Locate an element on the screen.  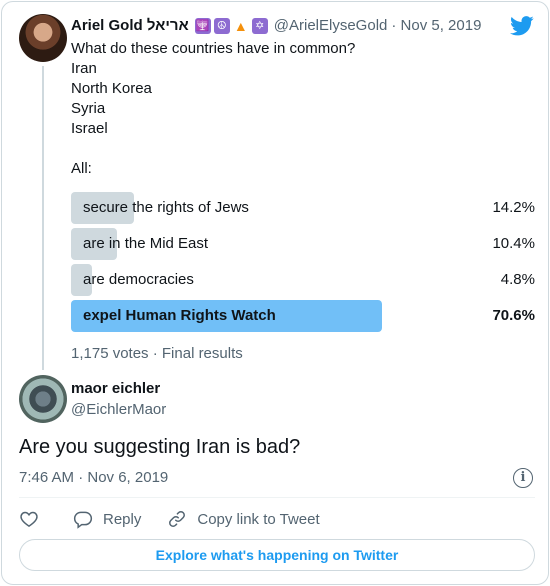
reply-author-avatar is located at coordinates (43, 399).